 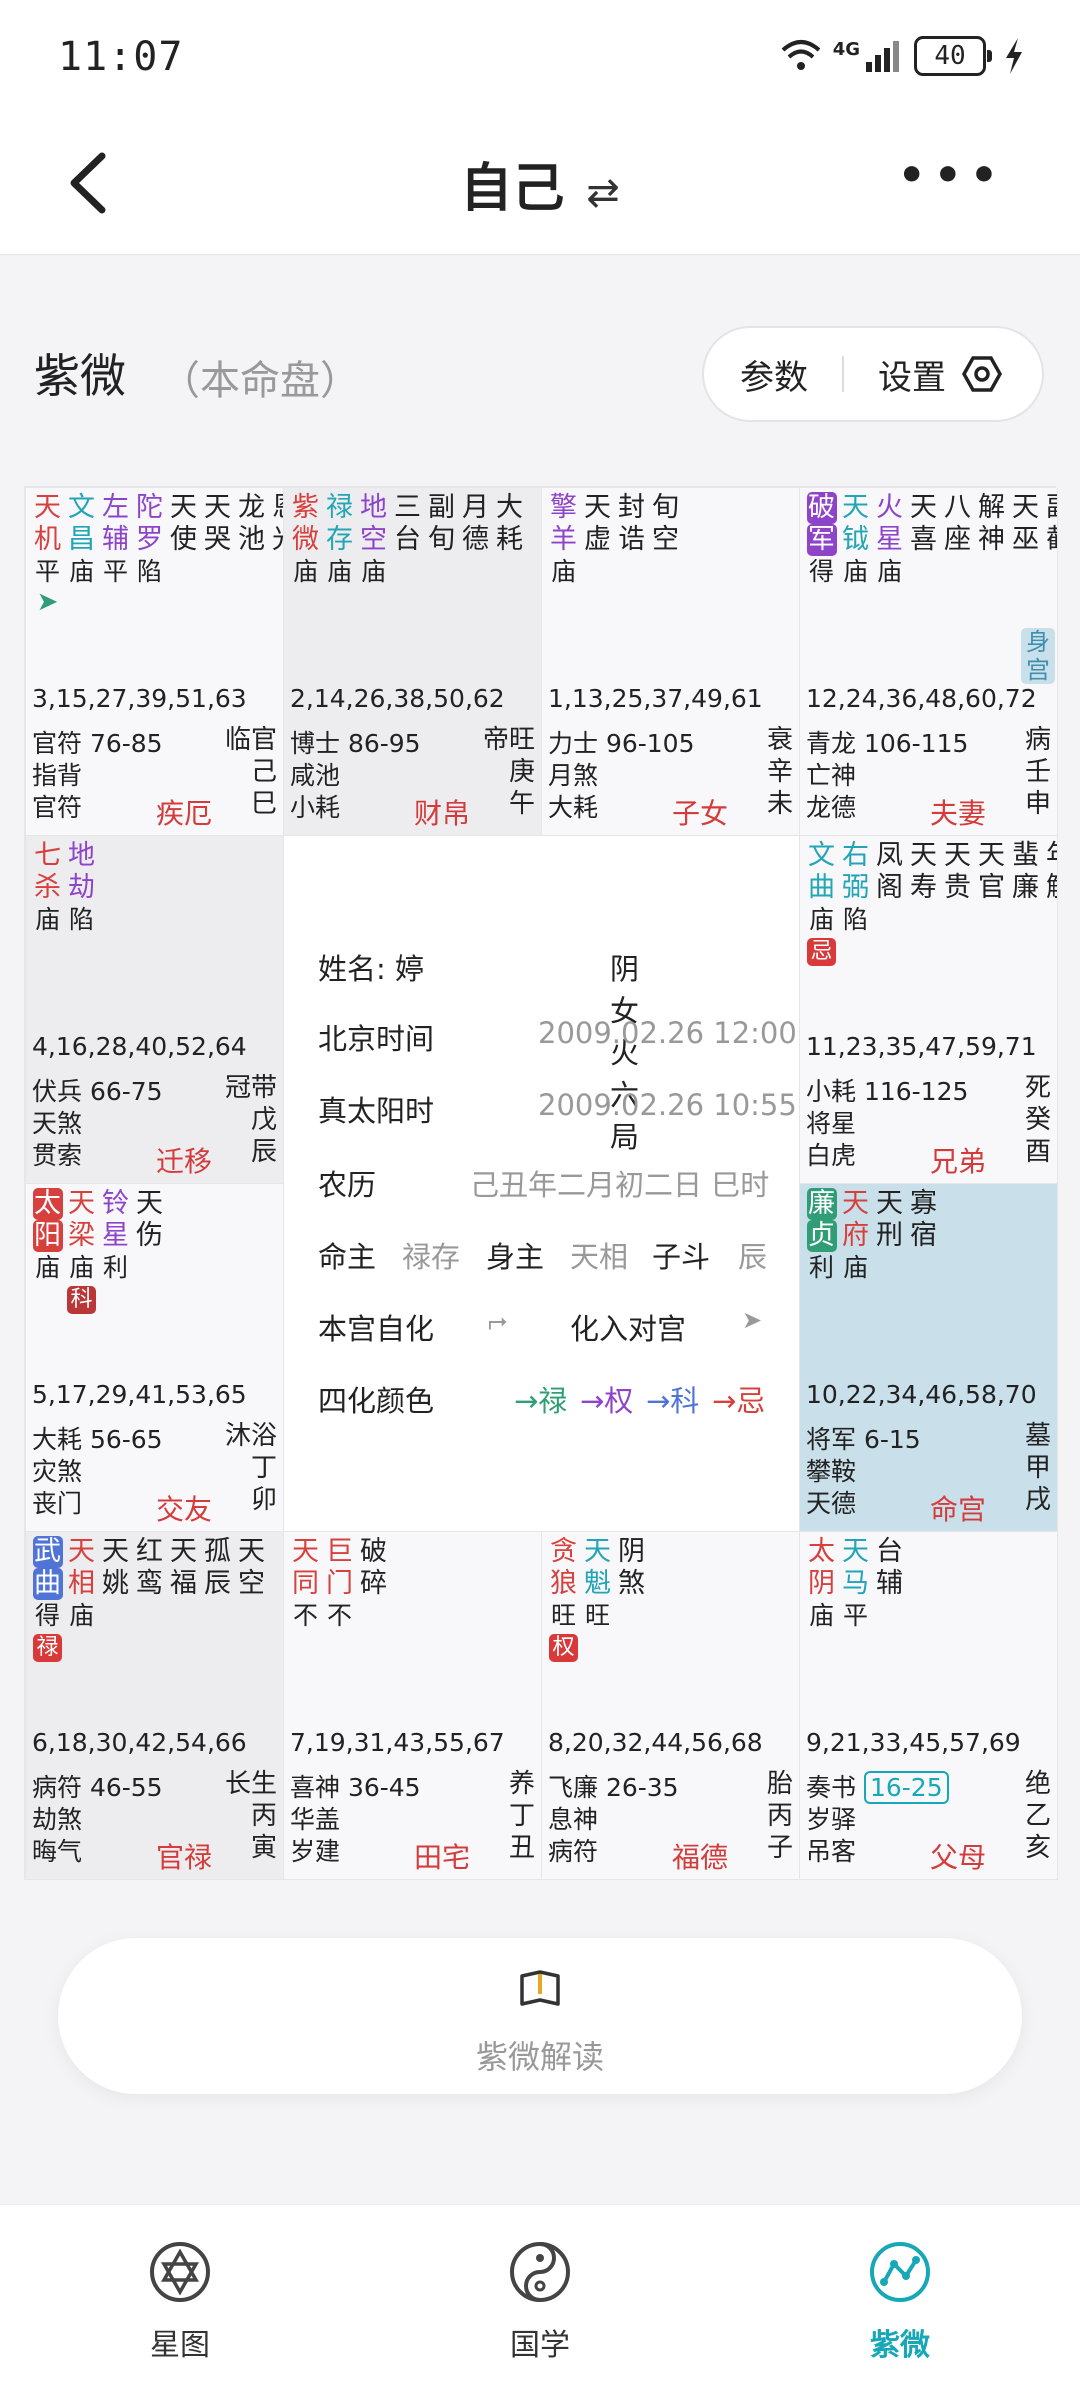 I want to click on star: 天府庙, so click(x=855, y=1236).